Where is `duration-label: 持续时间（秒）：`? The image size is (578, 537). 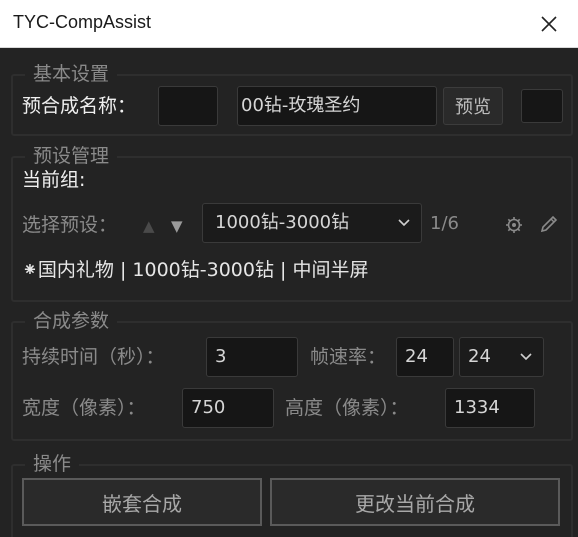 duration-label: 持续时间（秒）： is located at coordinates (93, 357).